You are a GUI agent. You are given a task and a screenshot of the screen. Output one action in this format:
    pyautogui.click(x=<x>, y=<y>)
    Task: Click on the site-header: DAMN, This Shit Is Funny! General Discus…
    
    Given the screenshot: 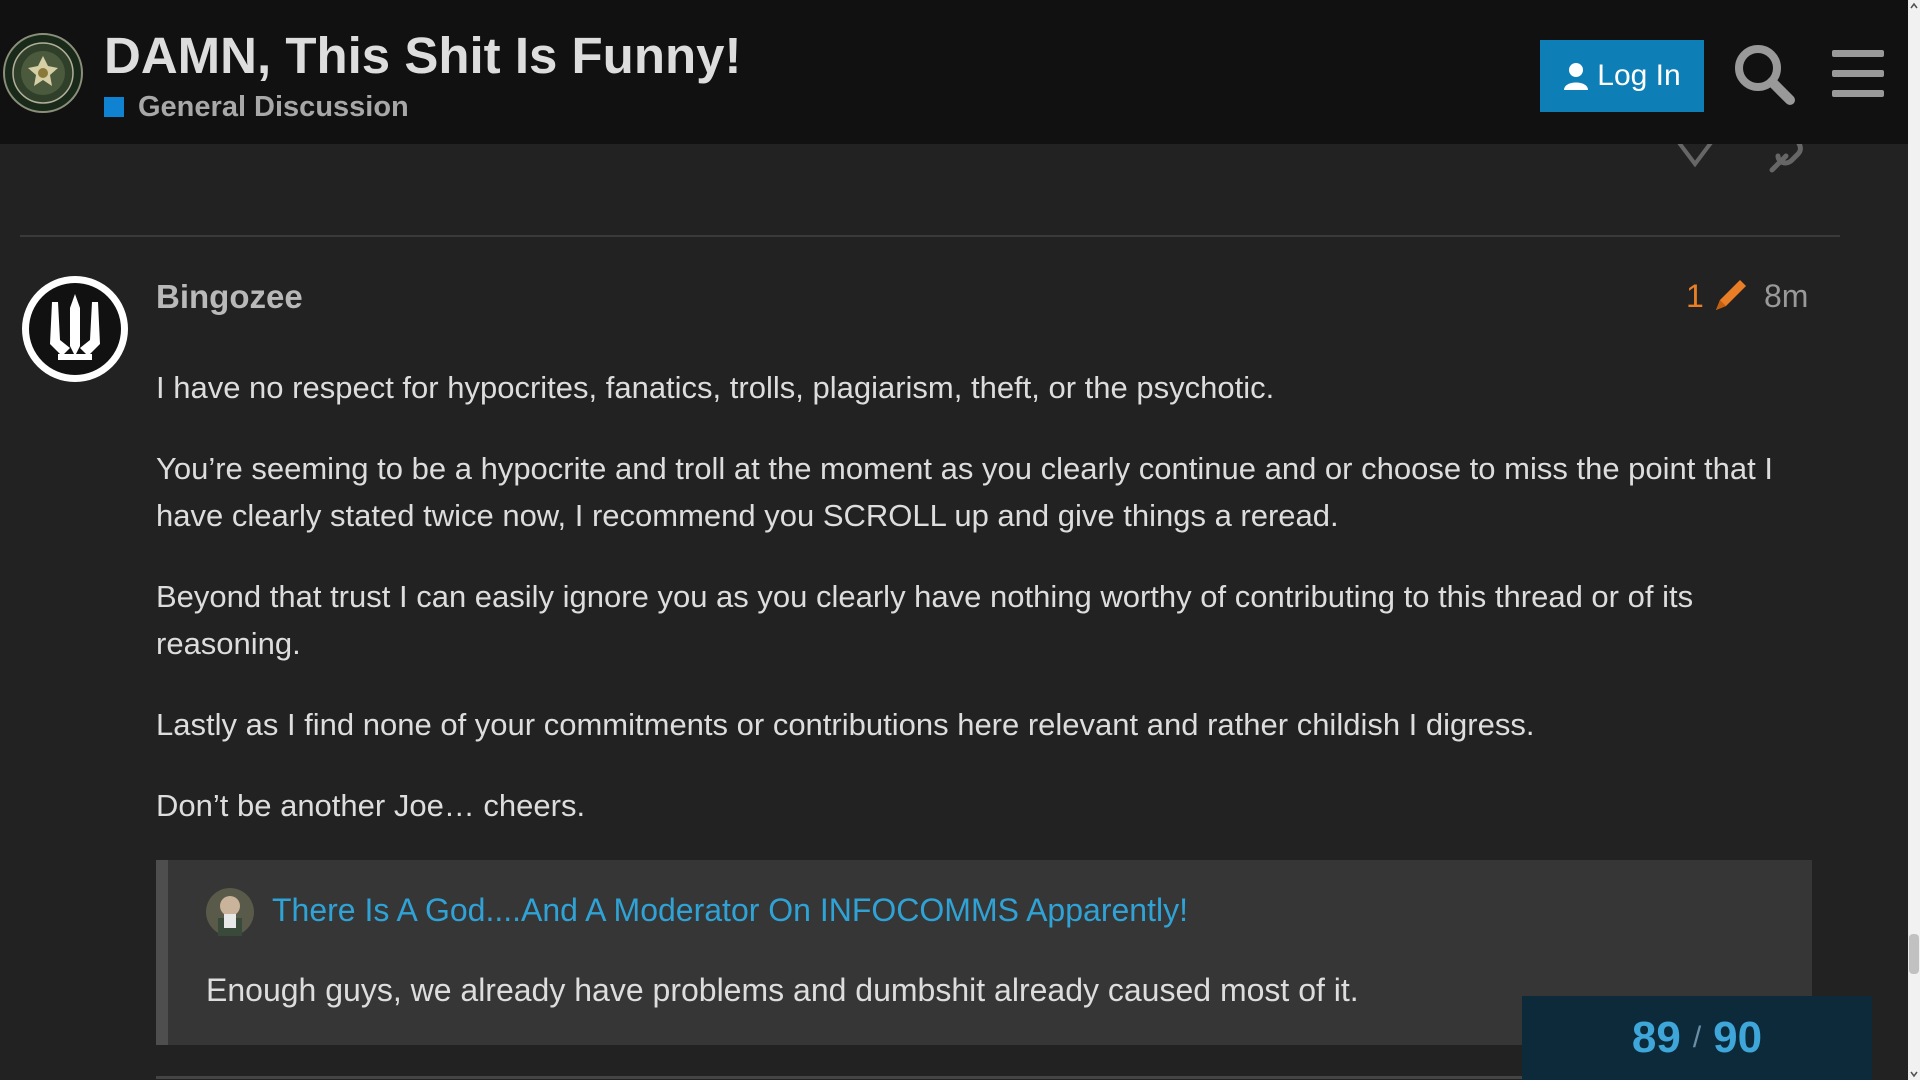 What is the action you would take?
    pyautogui.click(x=954, y=72)
    